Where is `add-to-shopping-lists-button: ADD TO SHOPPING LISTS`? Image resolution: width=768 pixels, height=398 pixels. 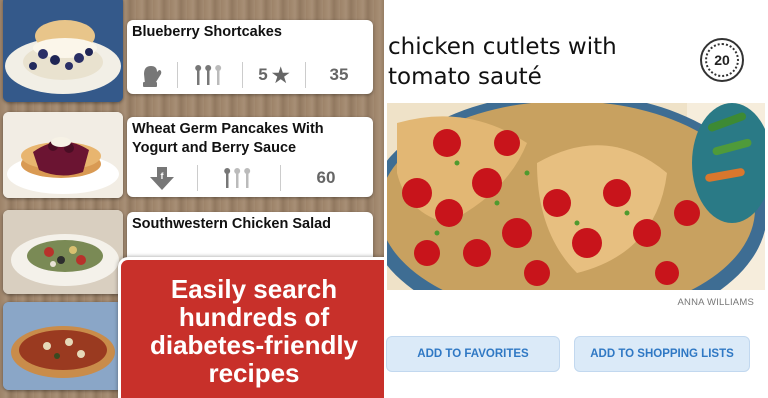
add-to-shopping-lists-button: ADD TO SHOPPING LISTS is located at coordinates (662, 354).